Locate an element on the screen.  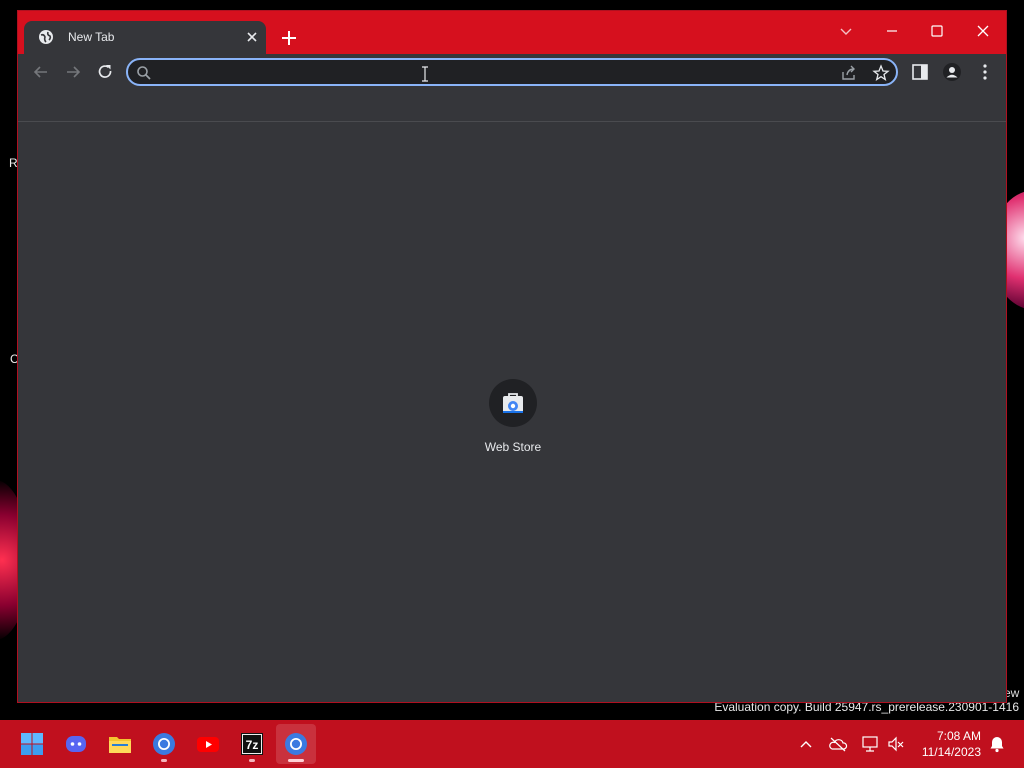
volume-muted-icon is located at coordinates (896, 744).